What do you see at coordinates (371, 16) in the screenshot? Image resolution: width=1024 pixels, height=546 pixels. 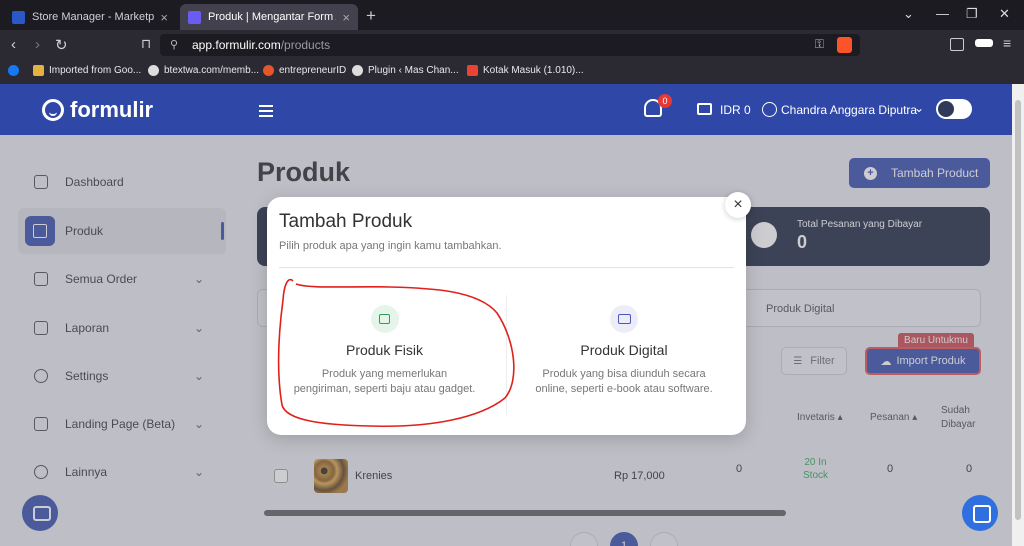 I see `new-tab-icon: +` at bounding box center [371, 16].